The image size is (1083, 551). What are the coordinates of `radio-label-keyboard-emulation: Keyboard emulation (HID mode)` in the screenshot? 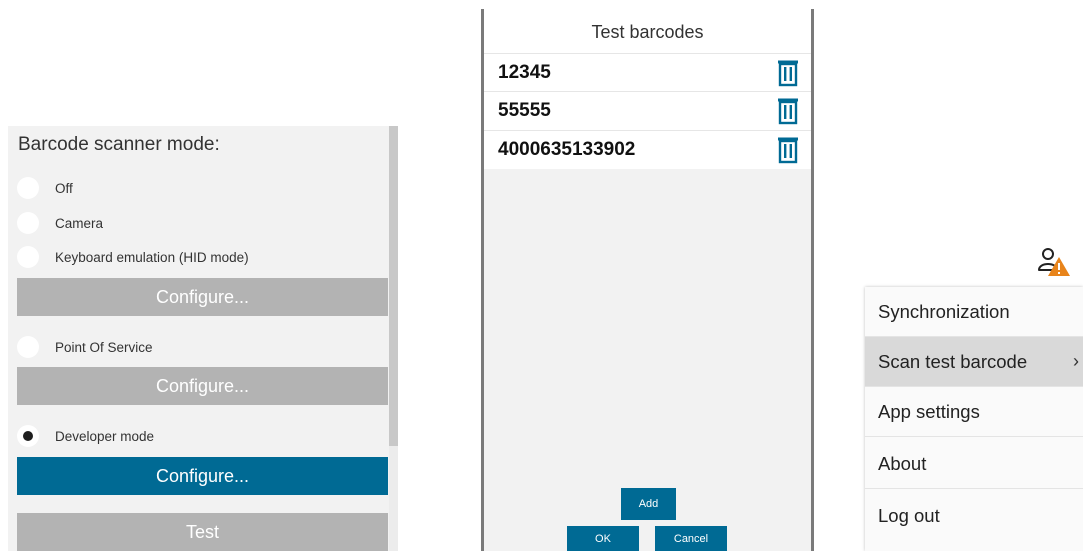 It's located at (152, 257).